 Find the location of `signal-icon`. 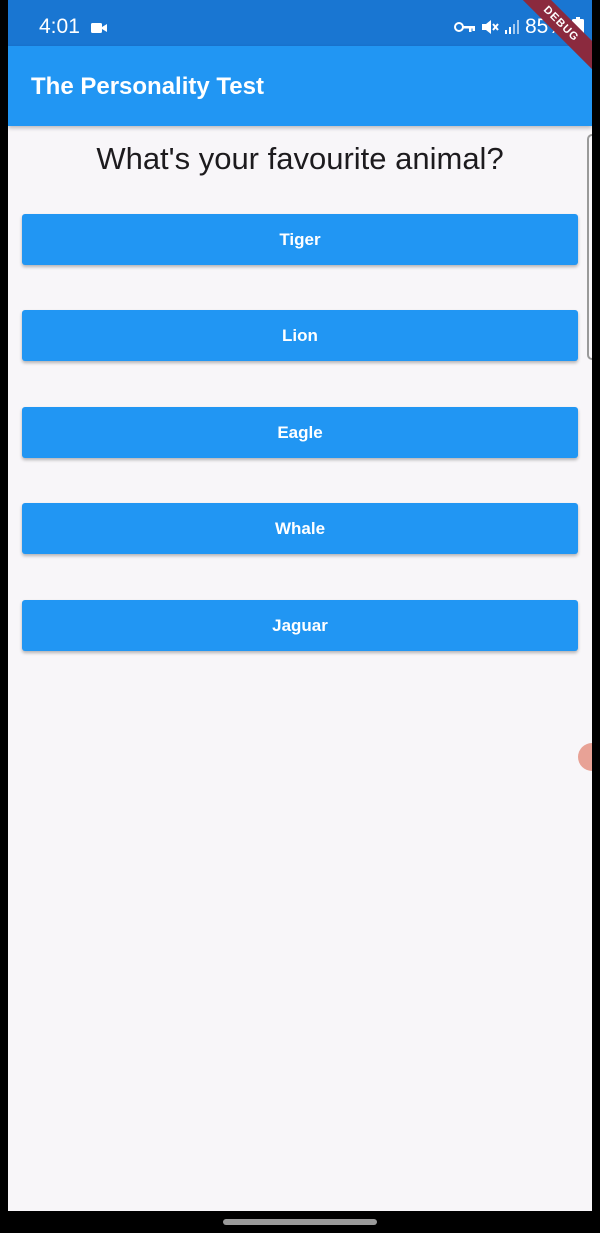

signal-icon is located at coordinates (512, 27).